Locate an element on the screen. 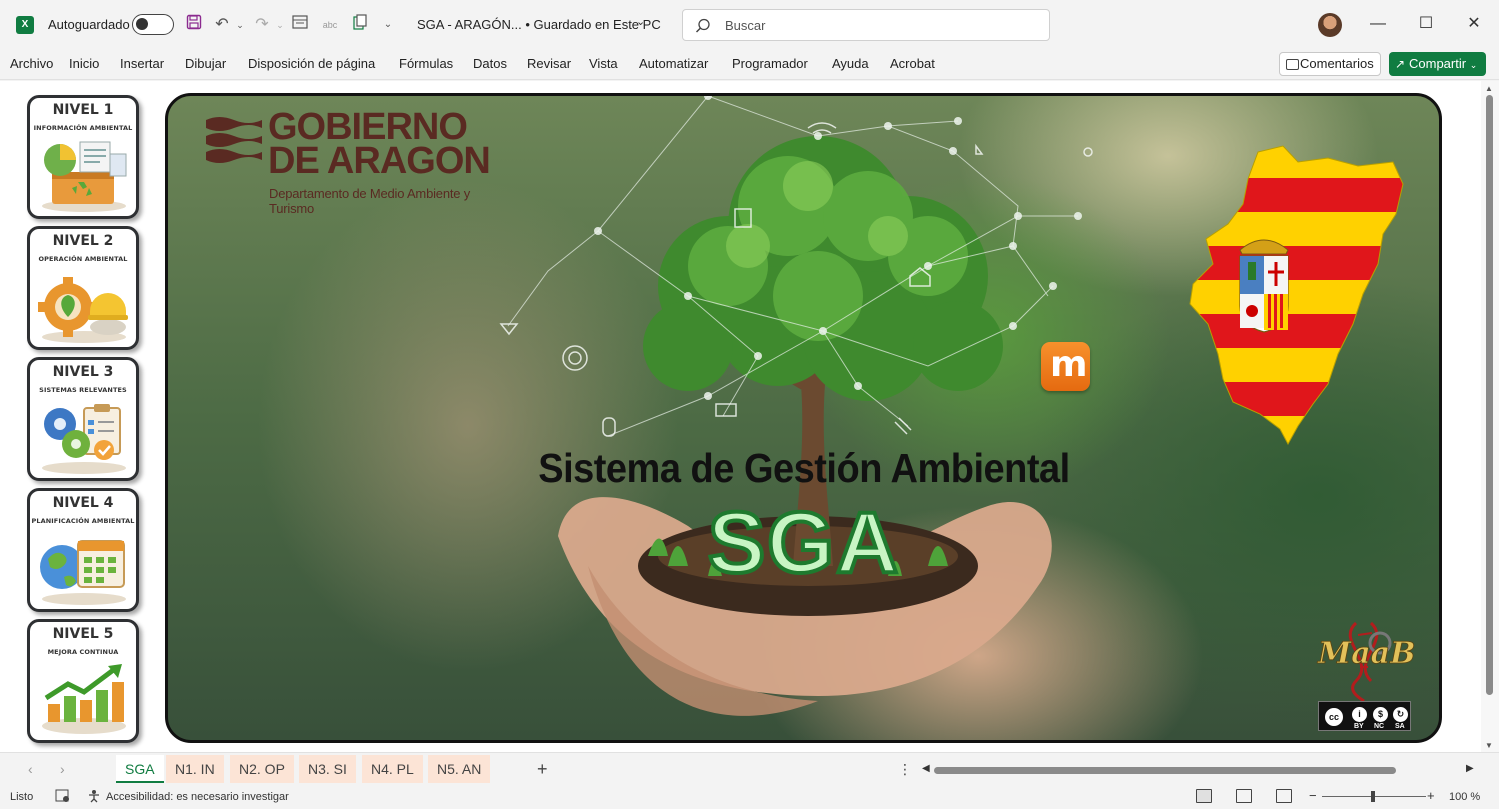 The width and height of the screenshot is (1499, 809). copy-format-icon is located at coordinates (360, 25).